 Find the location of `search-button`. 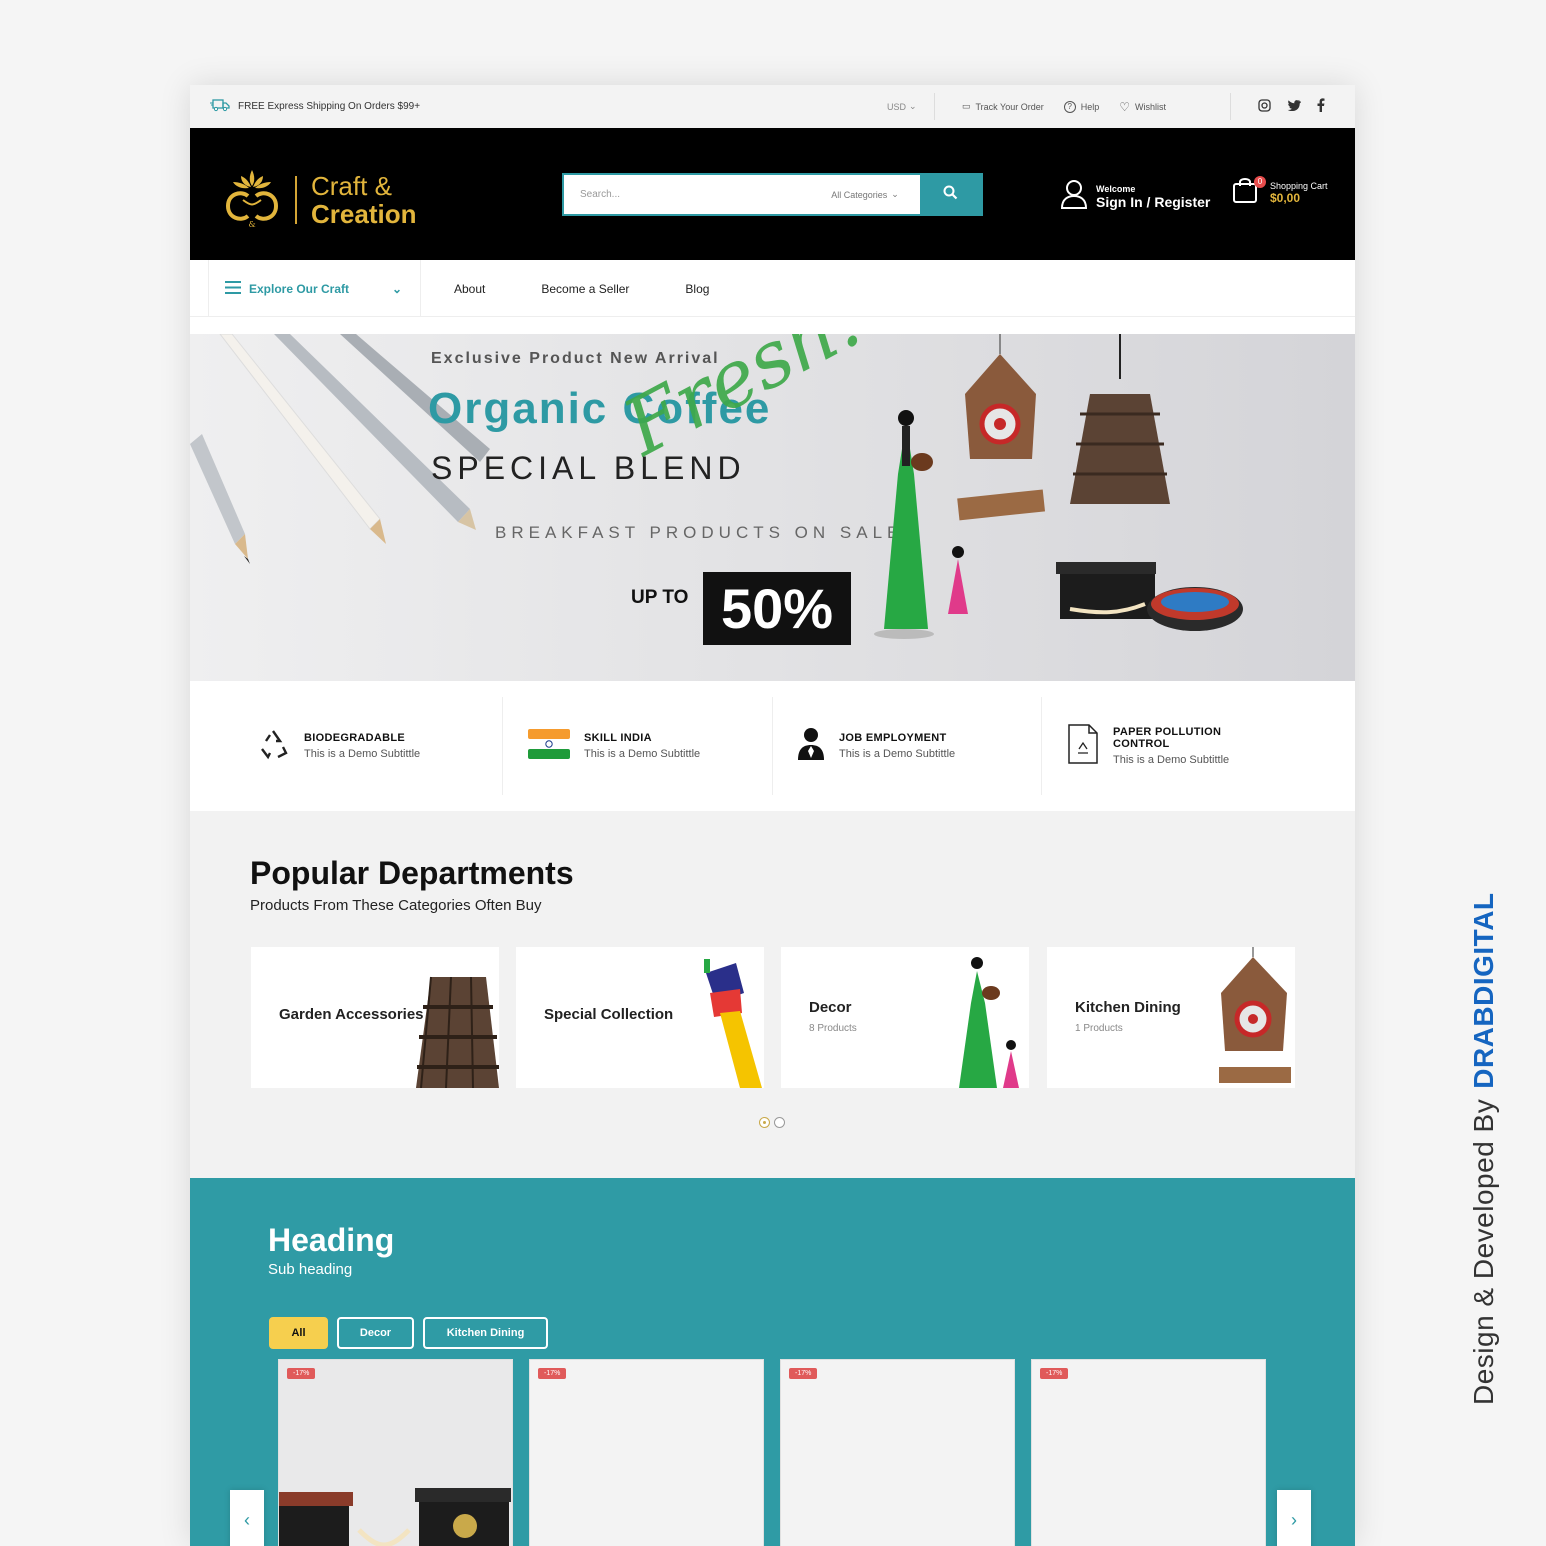

search-button is located at coordinates (950, 194).